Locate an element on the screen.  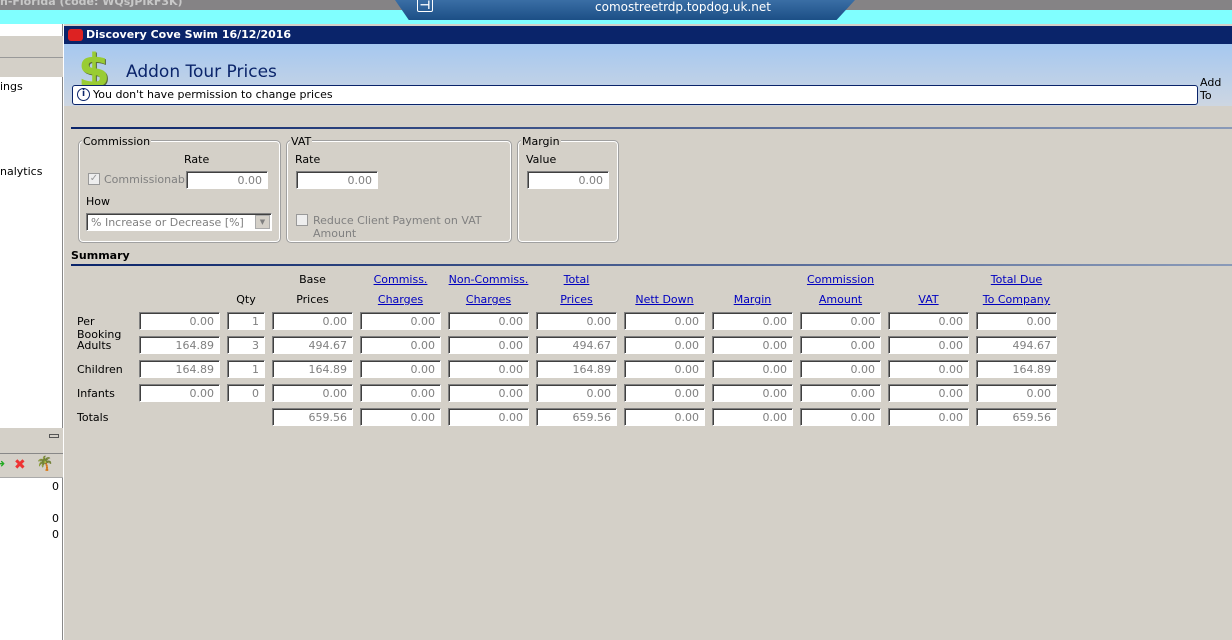
column-header: Total is located at coordinates (576, 279).